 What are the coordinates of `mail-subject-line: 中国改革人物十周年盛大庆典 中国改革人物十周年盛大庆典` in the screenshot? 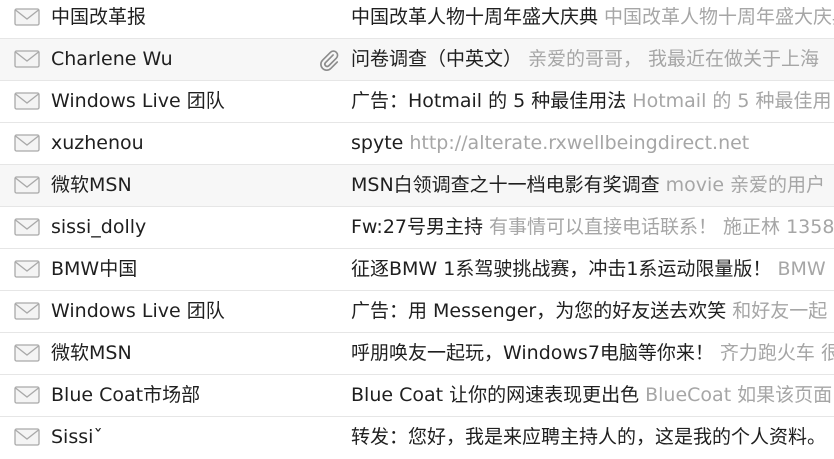 It's located at (592, 19).